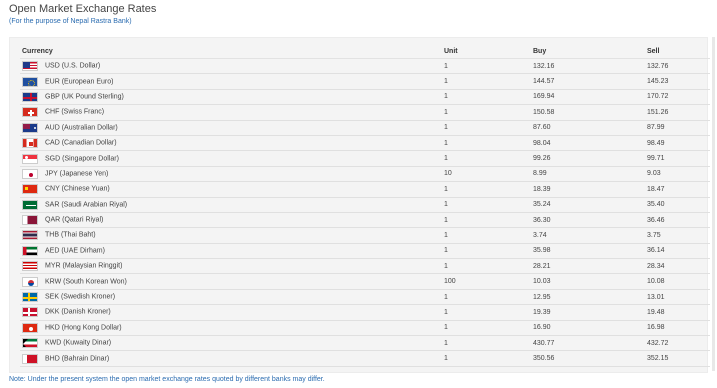 The height and width of the screenshot is (388, 717). What do you see at coordinates (677, 205) in the screenshot?
I see `sell-rate-cell: 35.40` at bounding box center [677, 205].